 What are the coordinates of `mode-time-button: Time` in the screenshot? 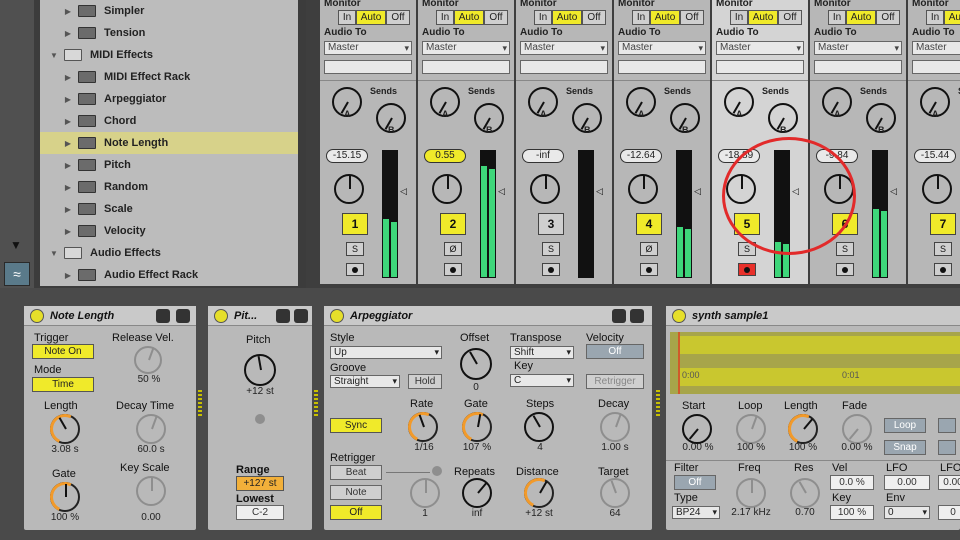 It's located at (63, 384).